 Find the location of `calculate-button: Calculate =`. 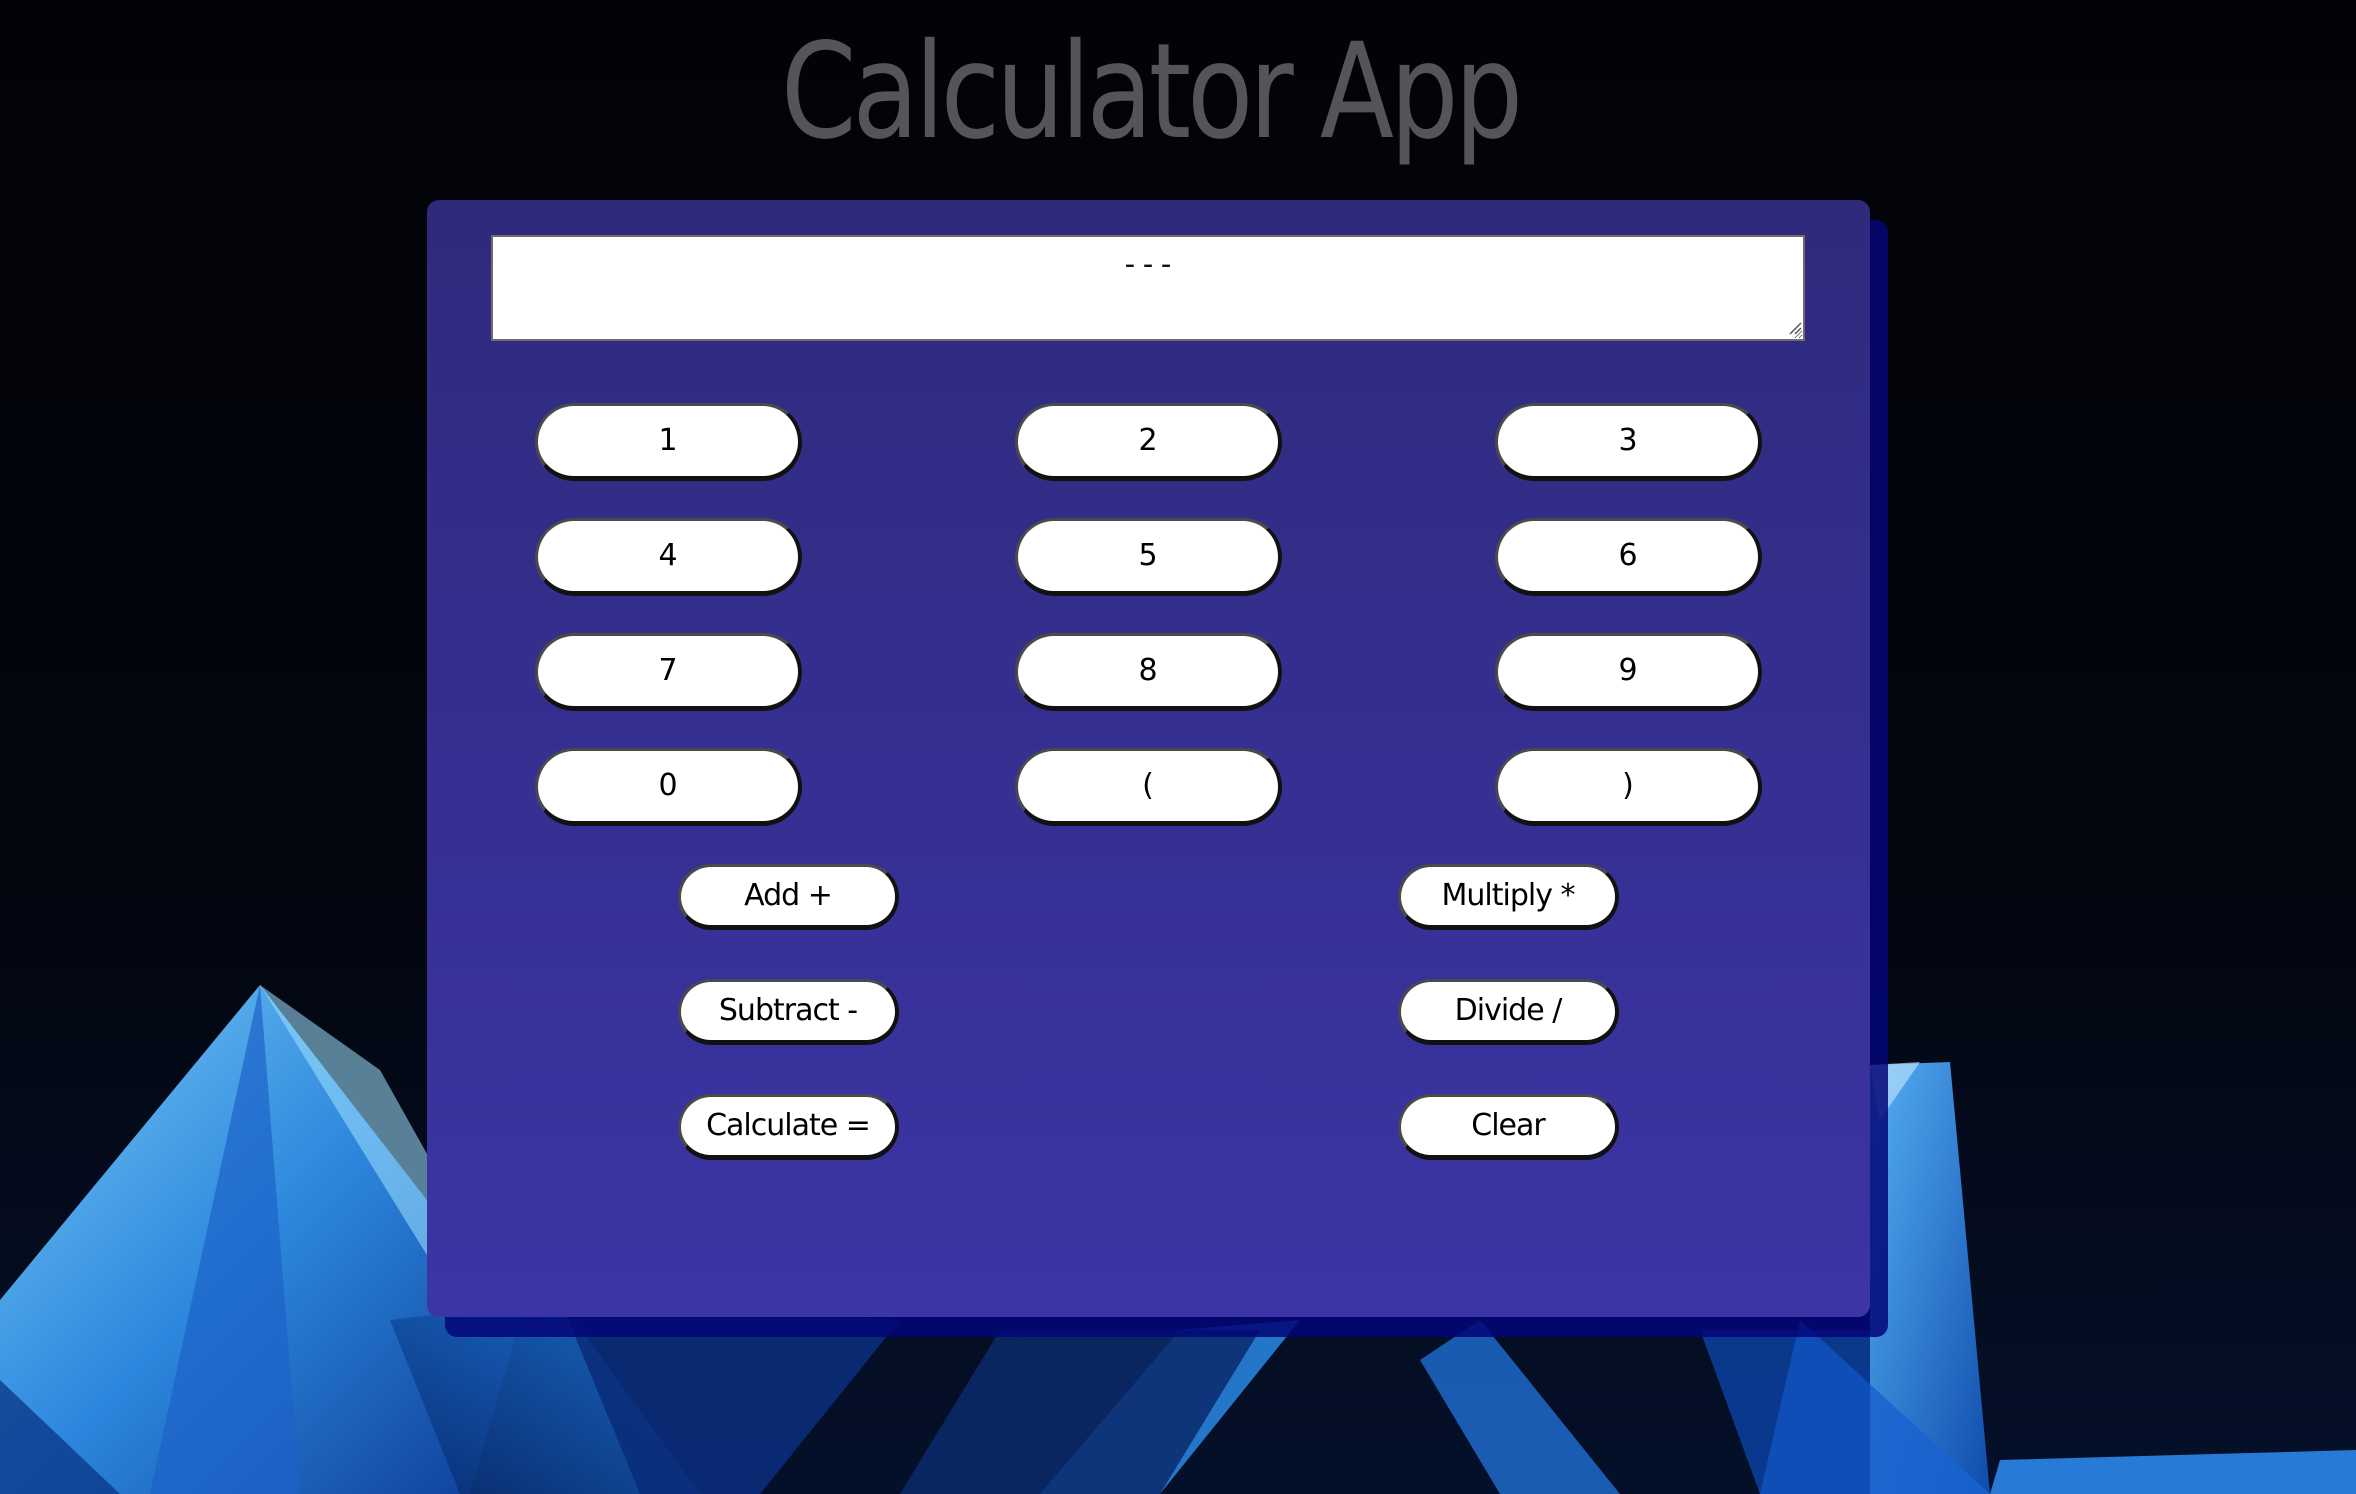

calculate-button: Calculate = is located at coordinates (788, 1127).